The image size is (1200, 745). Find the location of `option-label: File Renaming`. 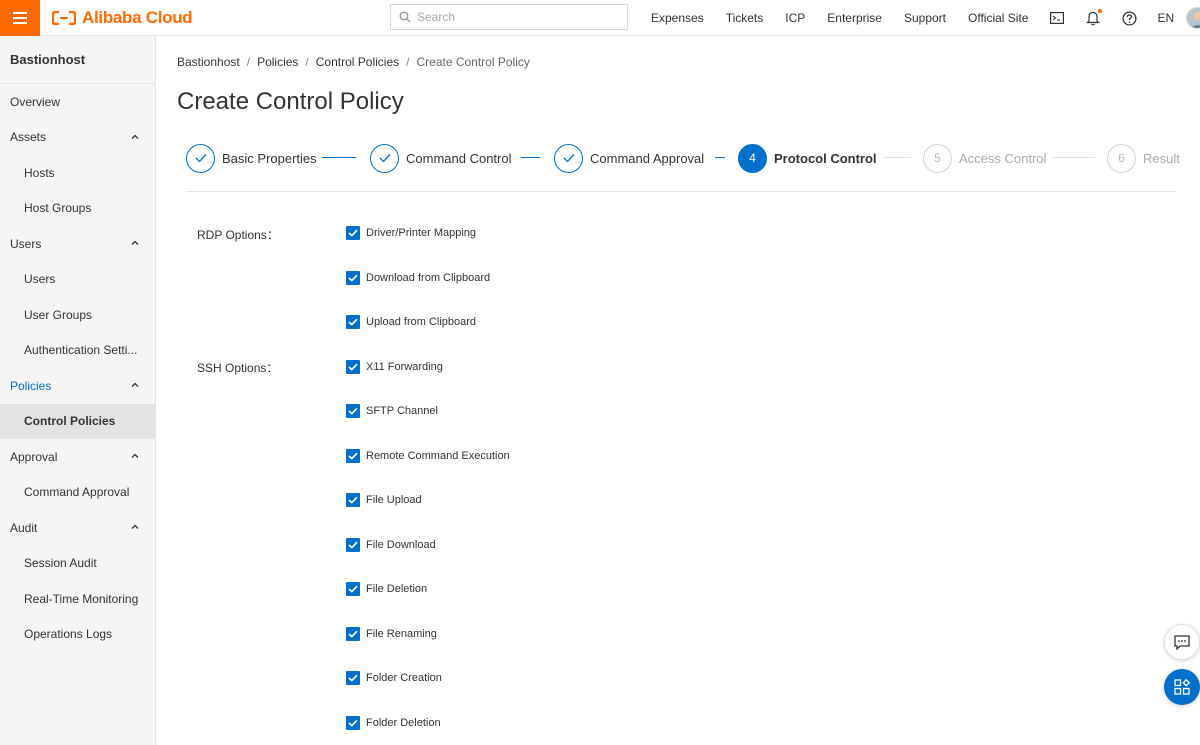

option-label: File Renaming is located at coordinates (401, 633).